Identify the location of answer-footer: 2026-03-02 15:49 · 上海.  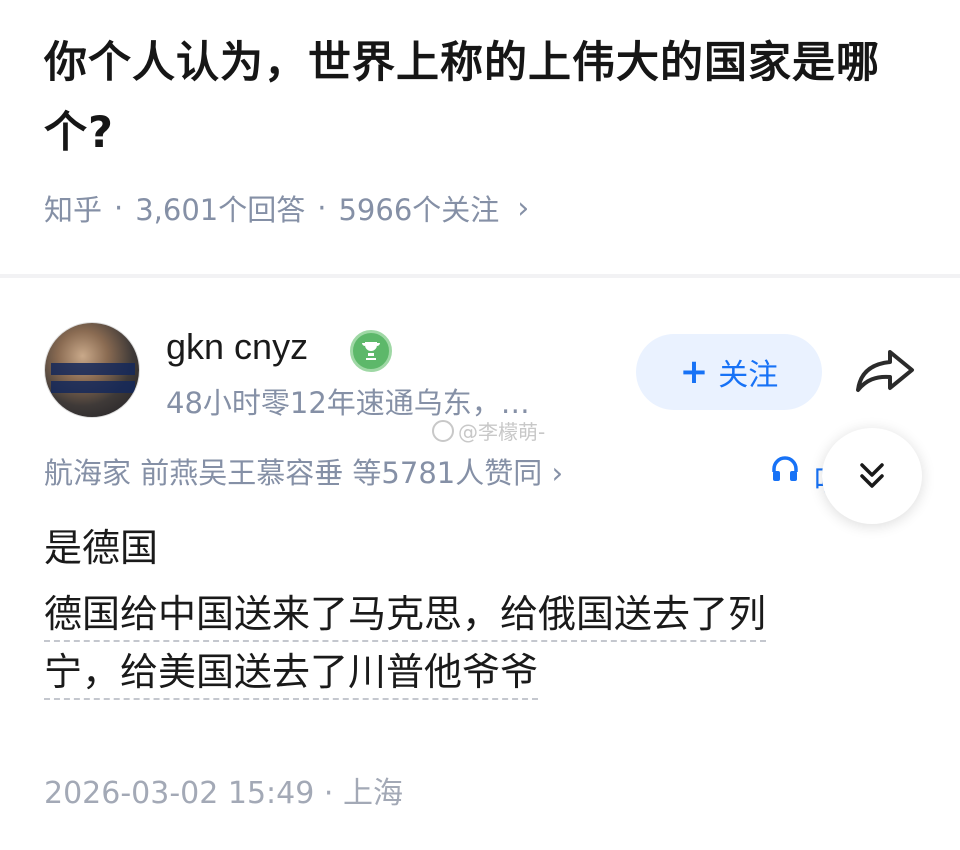
(223, 790).